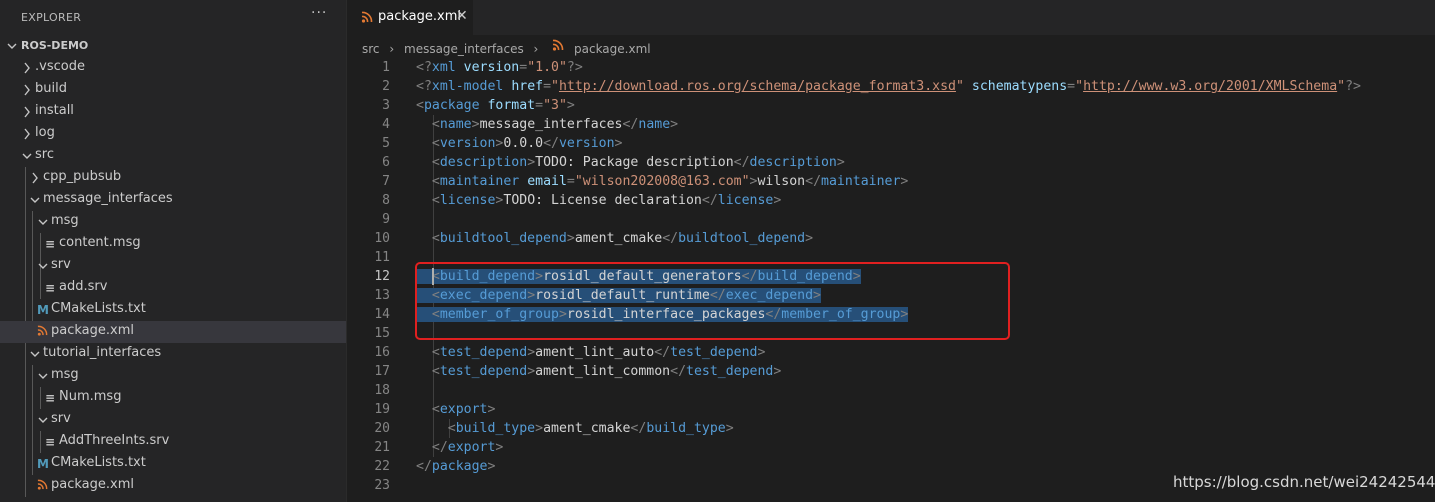 This screenshot has width=1435, height=502. Describe the element at coordinates (61, 418) in the screenshot. I see `tree-item-label: srv` at that location.